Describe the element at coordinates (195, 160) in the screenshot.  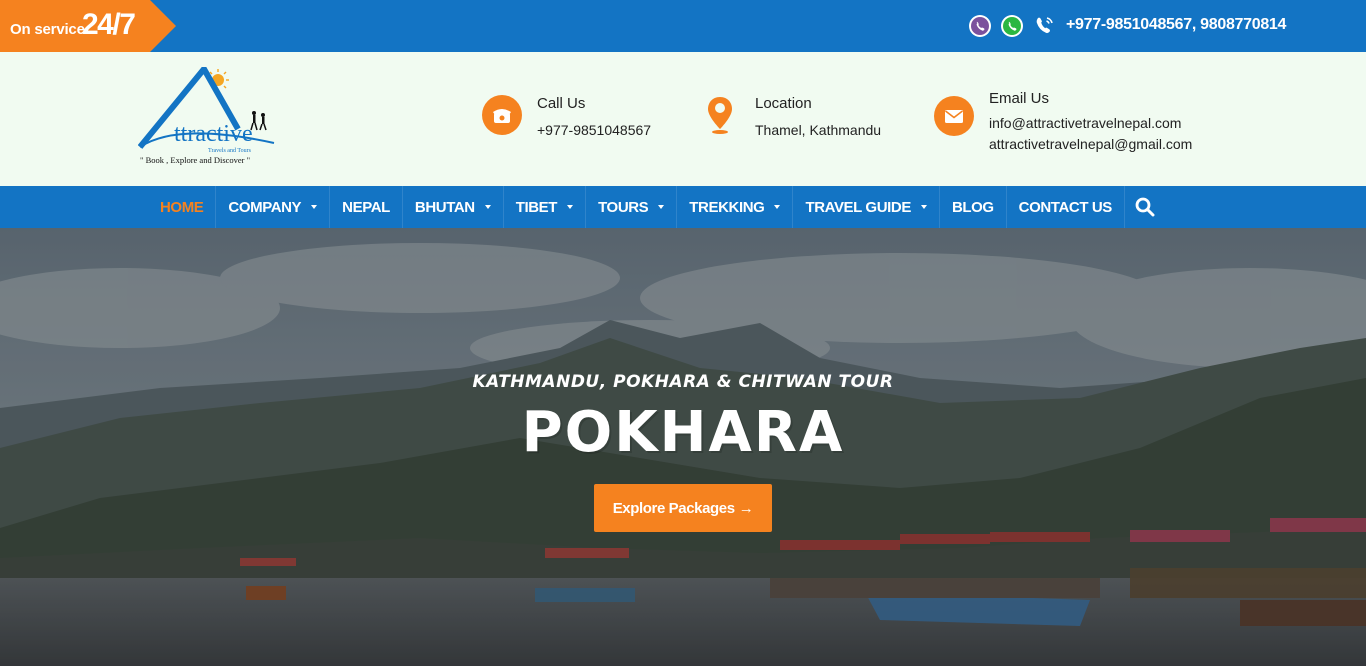
I see `logo-tagline: " Book , Explore and Discover "` at that location.